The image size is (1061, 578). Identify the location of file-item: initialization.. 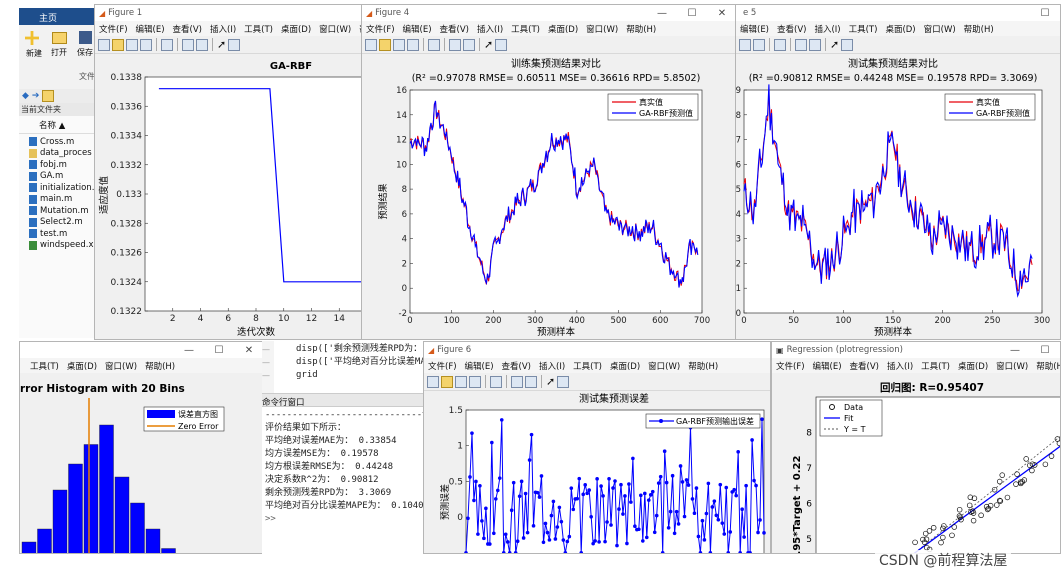
(59, 188).